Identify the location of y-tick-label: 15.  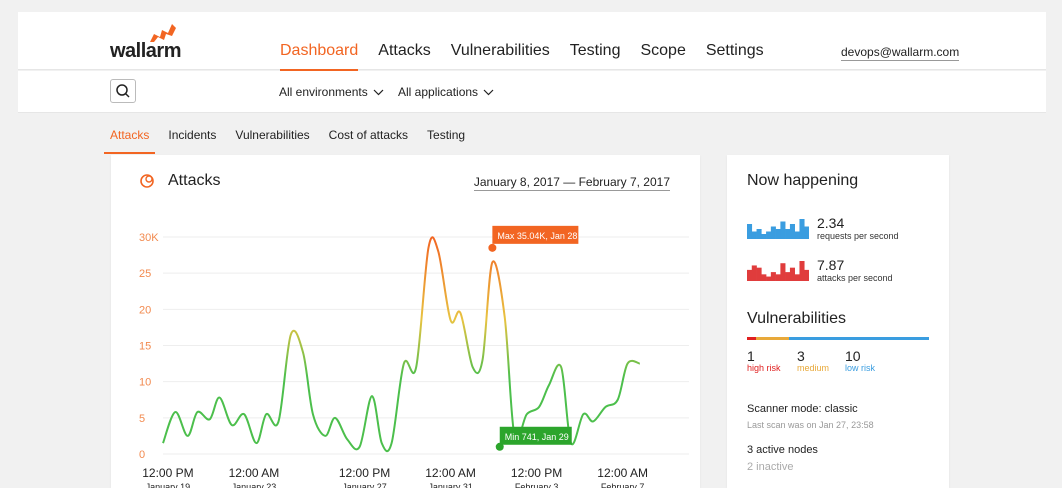
(145, 347).